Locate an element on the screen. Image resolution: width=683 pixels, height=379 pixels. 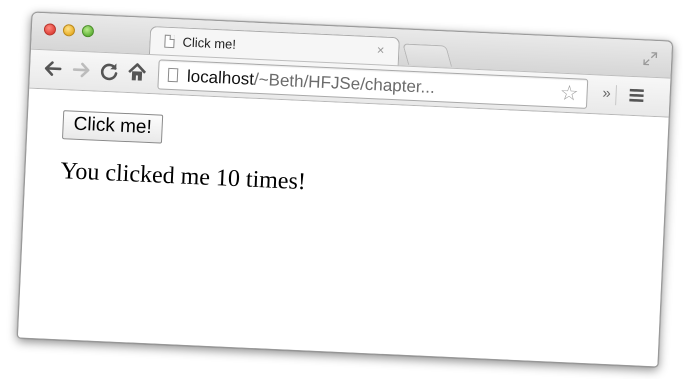
minimize-window-button is located at coordinates (69, 30).